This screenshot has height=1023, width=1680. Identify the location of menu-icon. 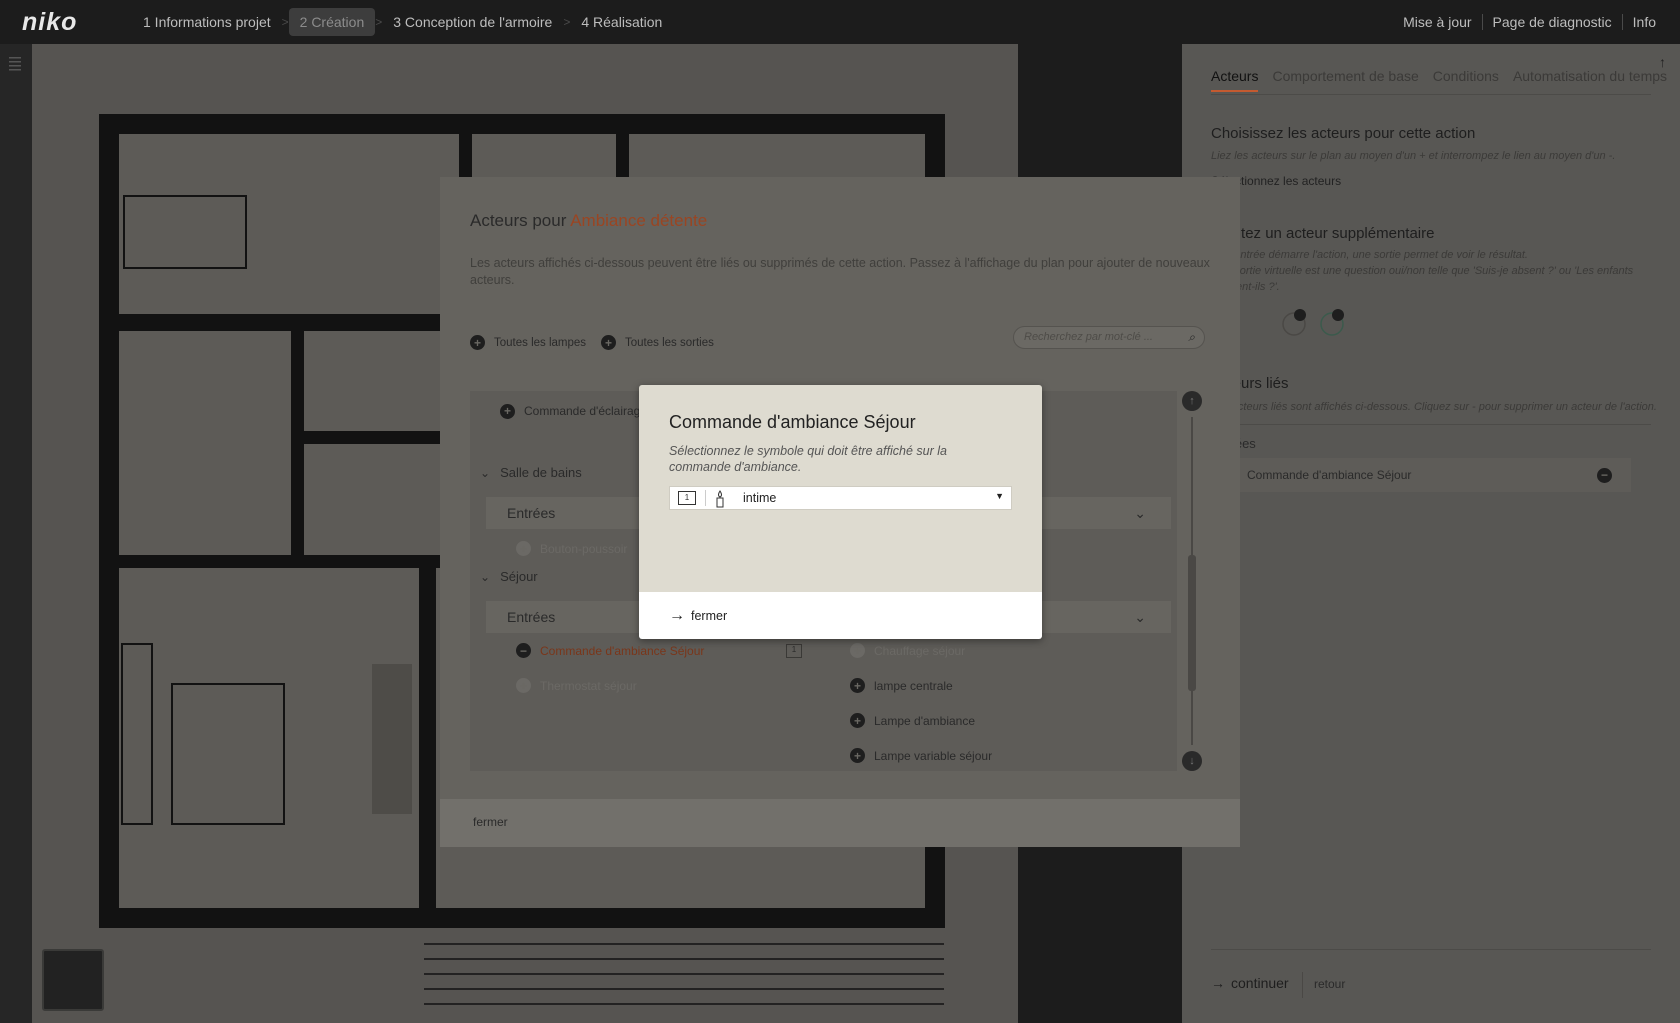
(16, 64).